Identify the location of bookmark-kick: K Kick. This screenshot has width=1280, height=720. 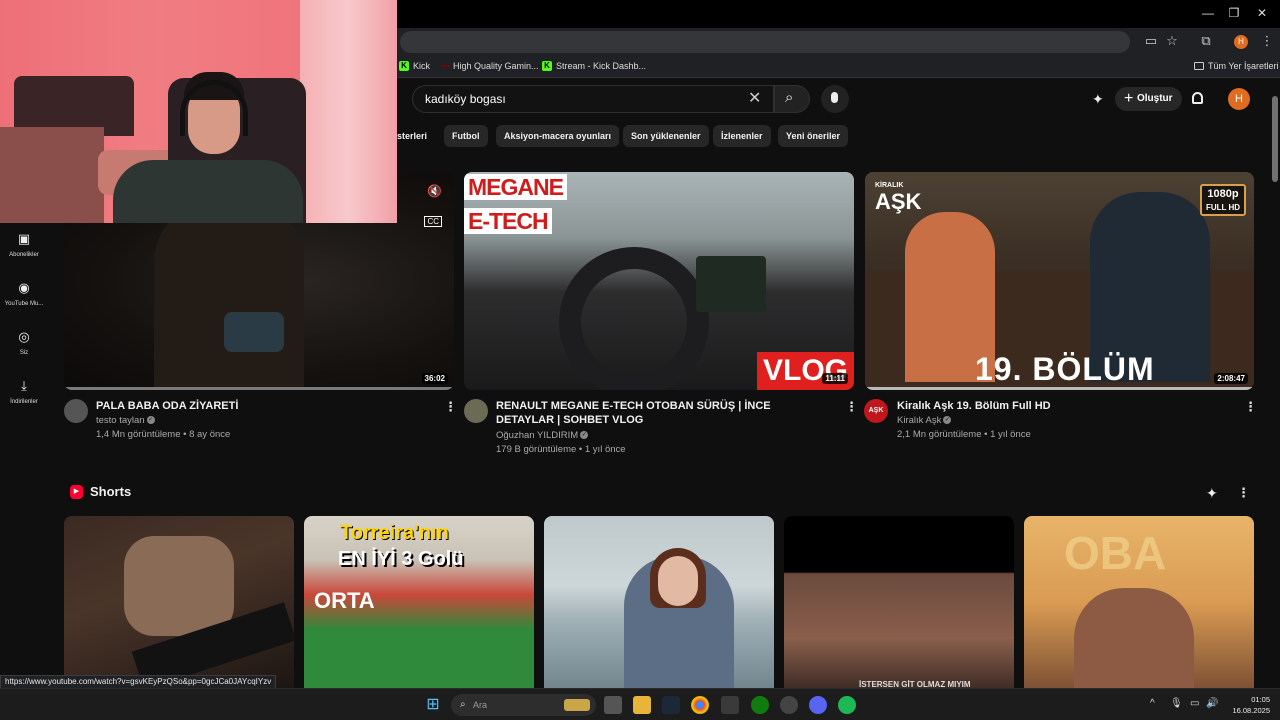
(414, 66).